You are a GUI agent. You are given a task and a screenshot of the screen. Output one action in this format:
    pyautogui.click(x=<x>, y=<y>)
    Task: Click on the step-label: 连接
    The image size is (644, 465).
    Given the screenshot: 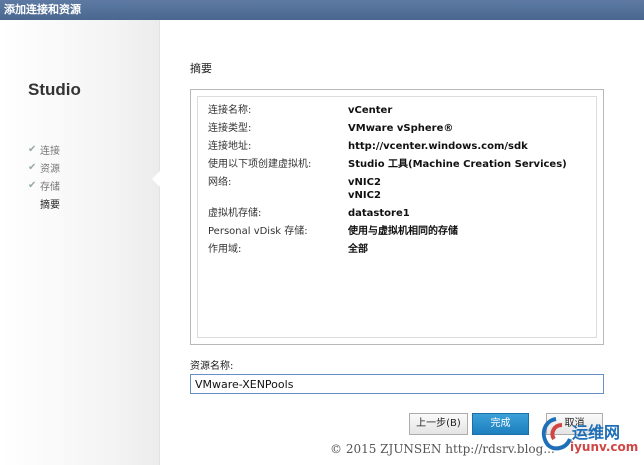 What is the action you would take?
    pyautogui.click(x=50, y=151)
    